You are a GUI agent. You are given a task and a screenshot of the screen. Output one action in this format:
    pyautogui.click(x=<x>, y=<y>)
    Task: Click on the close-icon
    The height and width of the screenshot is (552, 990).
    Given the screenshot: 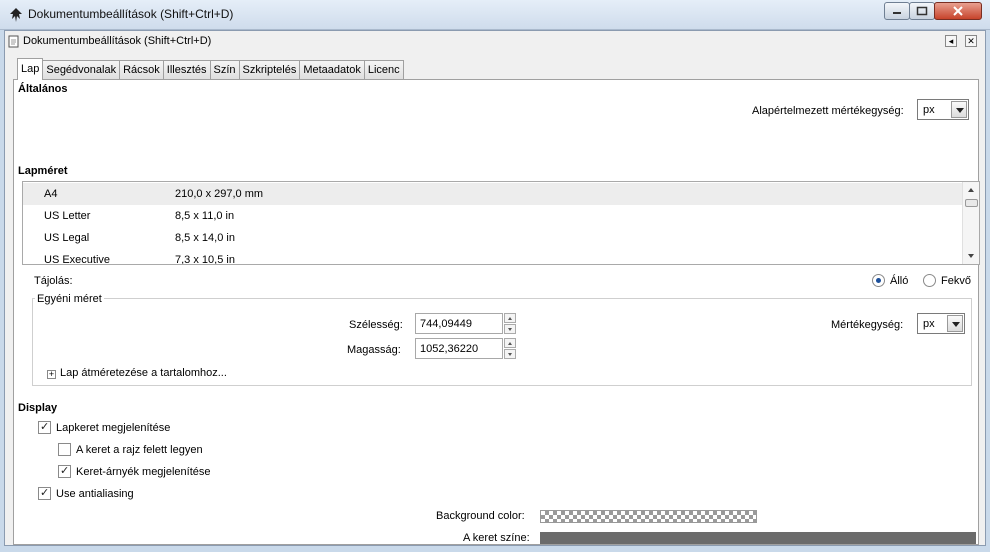 What is the action you would take?
    pyautogui.click(x=958, y=11)
    